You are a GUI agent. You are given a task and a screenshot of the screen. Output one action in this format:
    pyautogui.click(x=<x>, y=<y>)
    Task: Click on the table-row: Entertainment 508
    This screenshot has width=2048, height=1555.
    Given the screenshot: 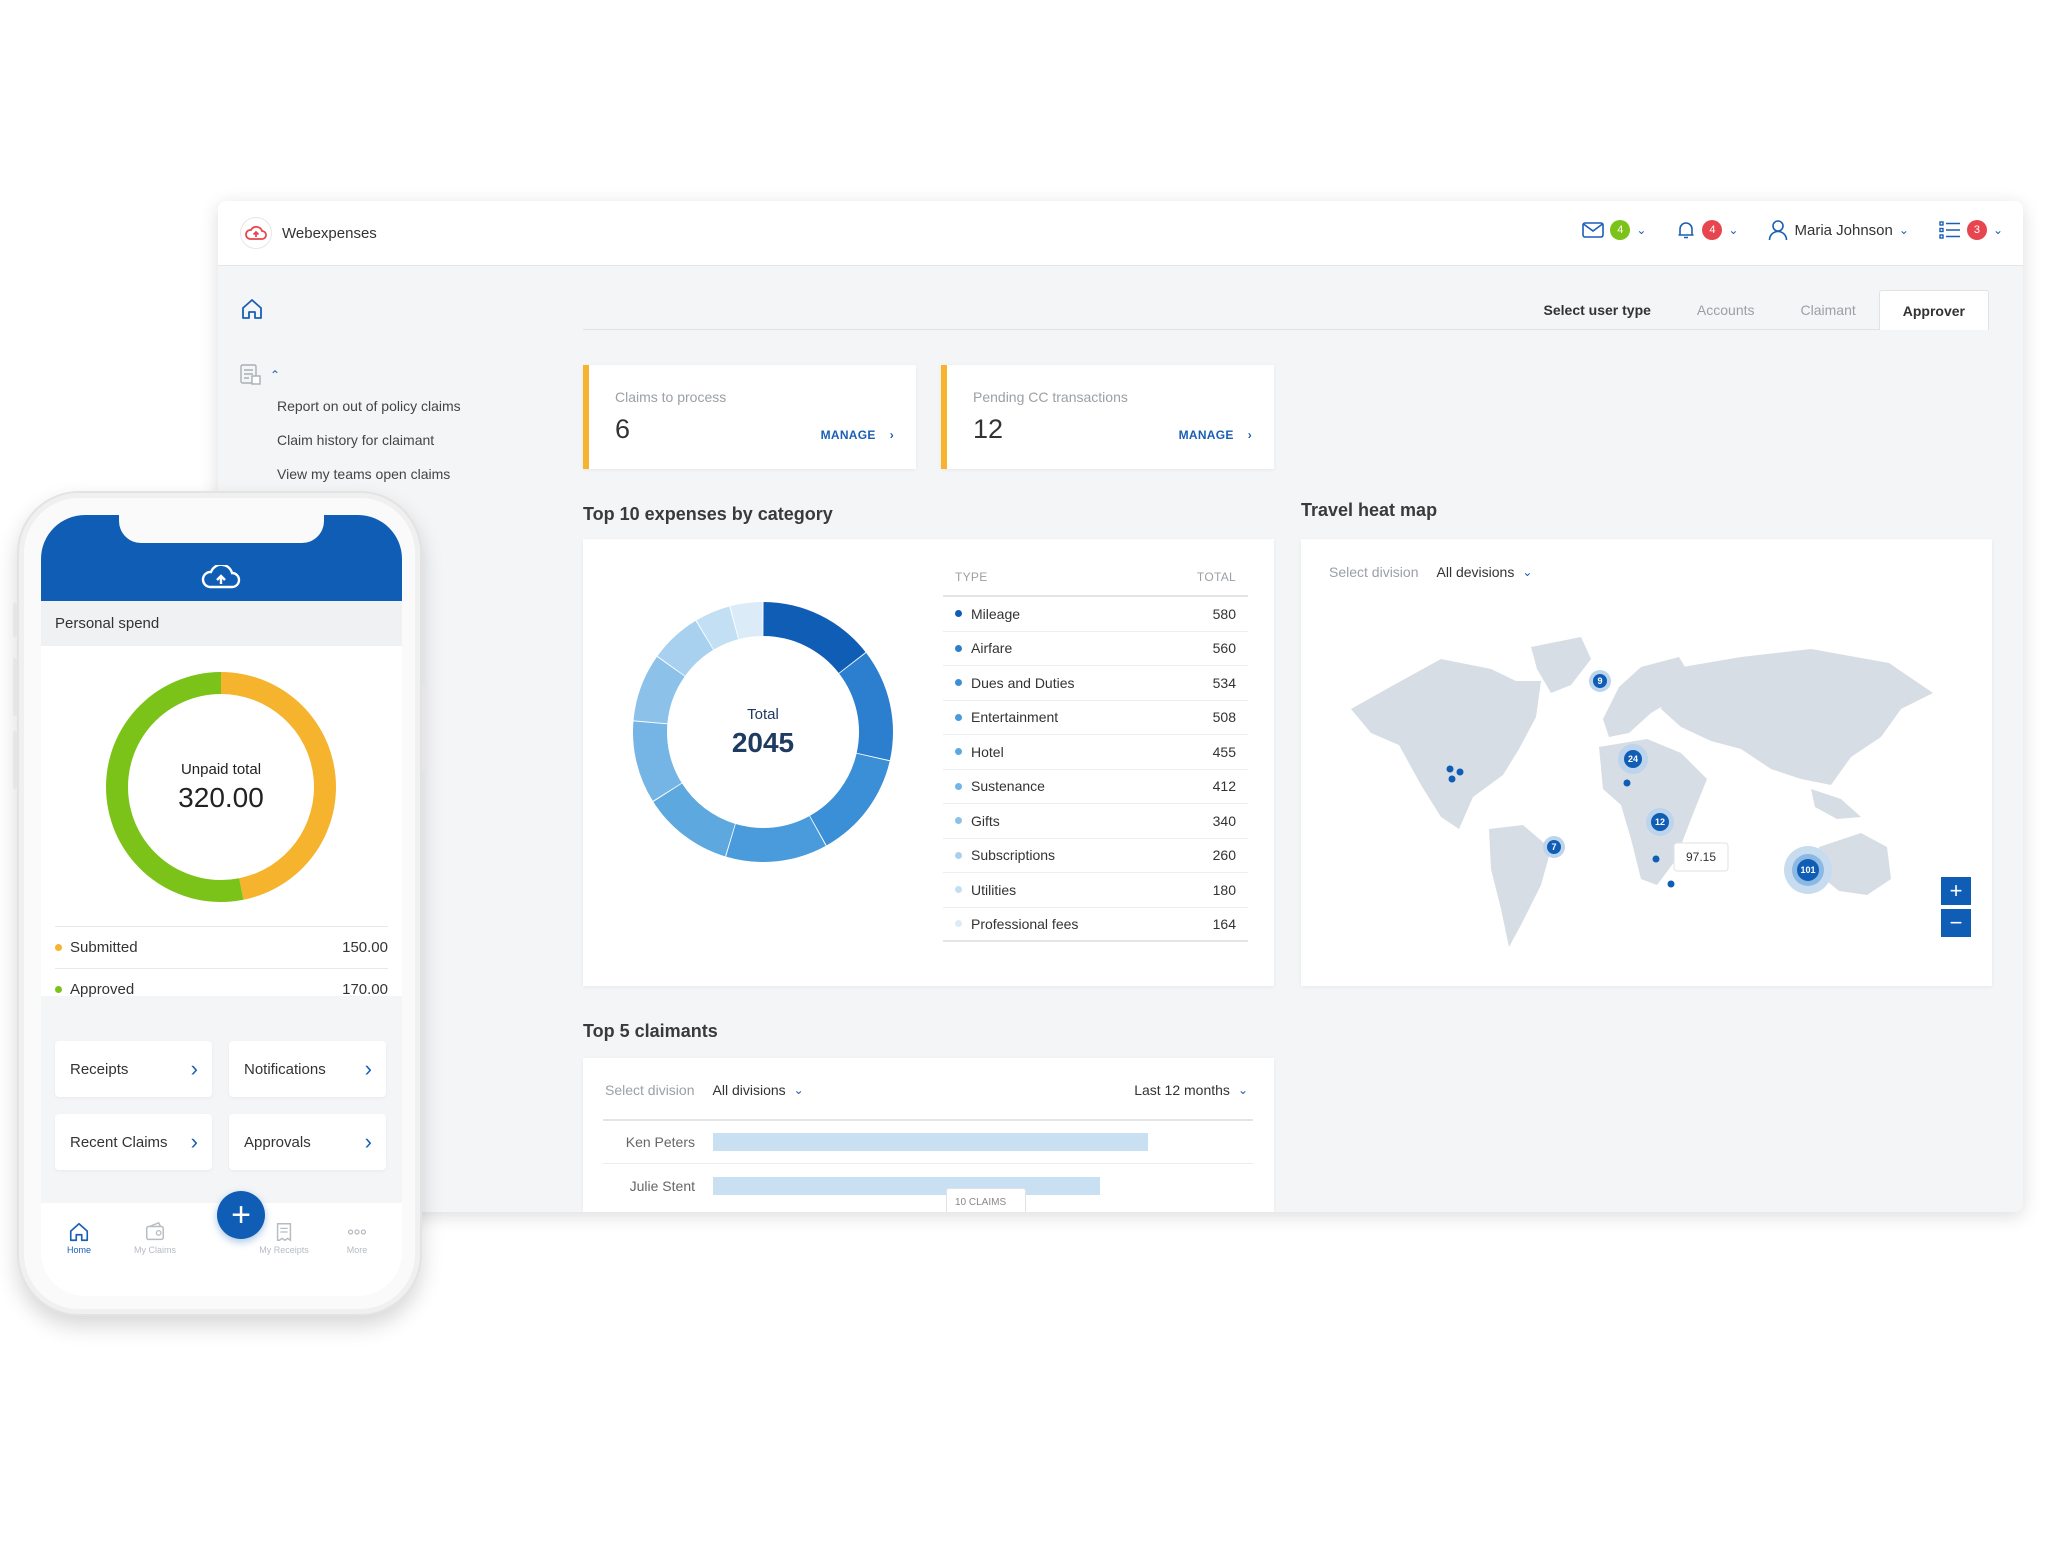 What is the action you would take?
    pyautogui.click(x=1095, y=718)
    